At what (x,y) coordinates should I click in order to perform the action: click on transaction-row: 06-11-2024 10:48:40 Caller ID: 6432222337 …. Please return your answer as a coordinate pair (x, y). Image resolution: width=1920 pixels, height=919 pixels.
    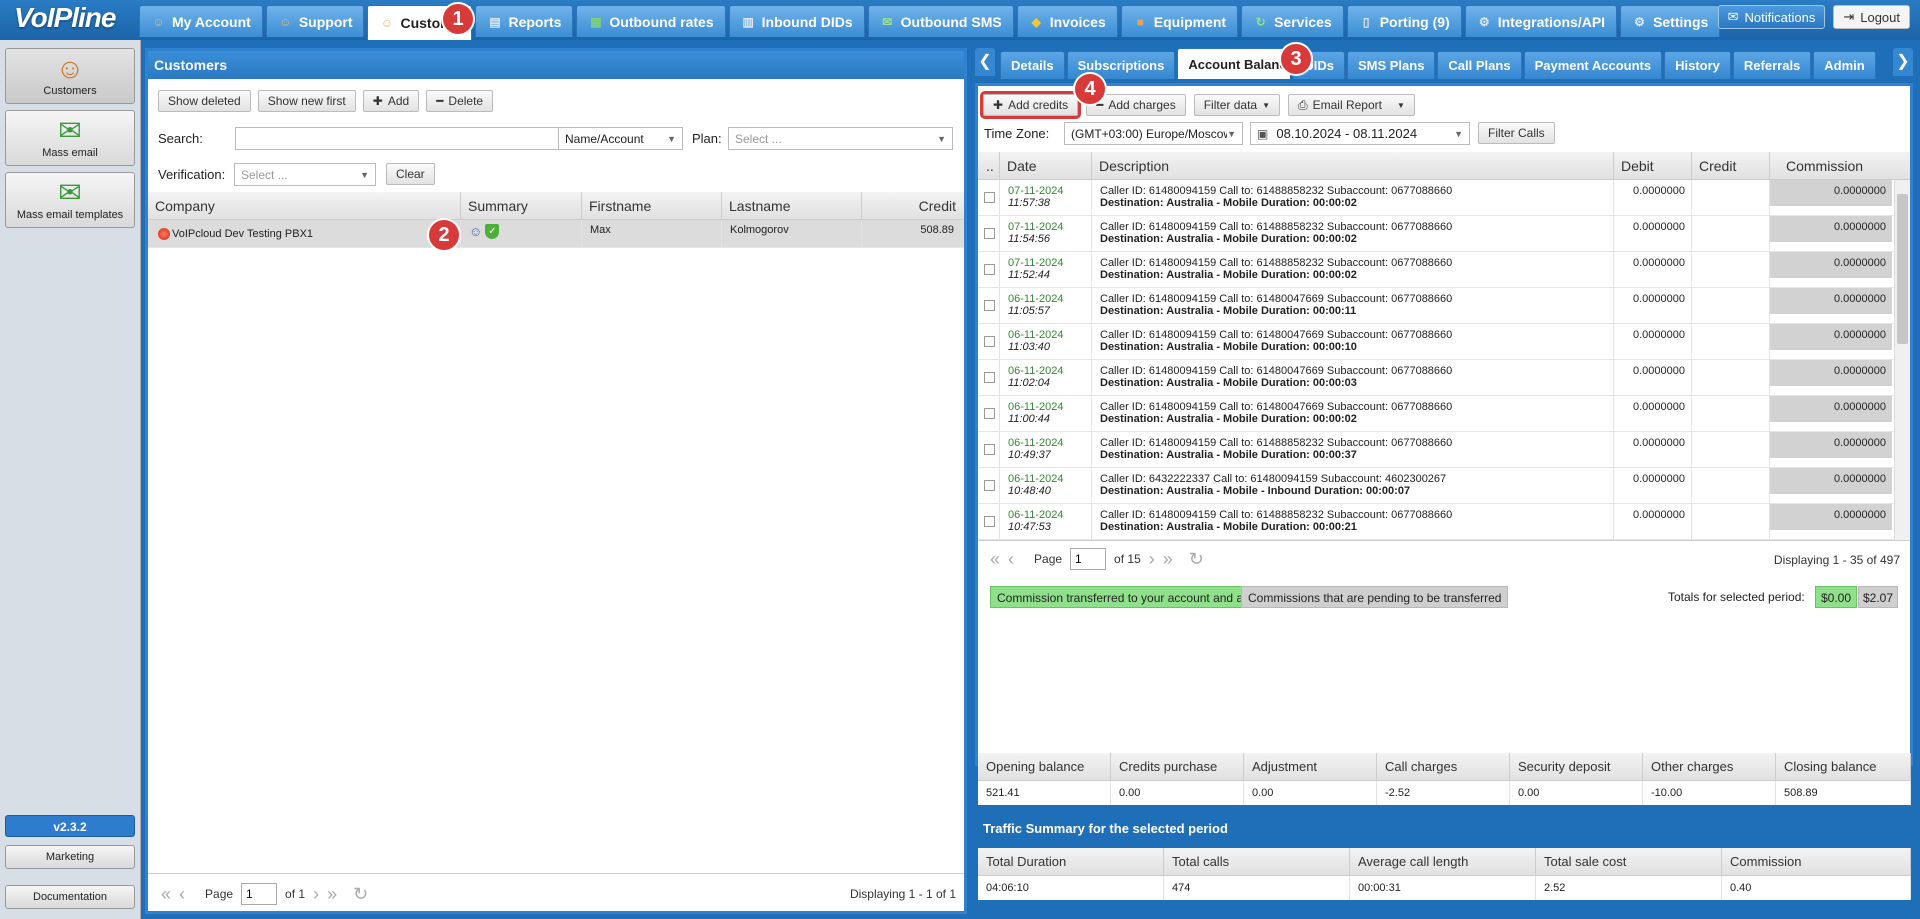
    Looking at the image, I should click on (1436, 486).